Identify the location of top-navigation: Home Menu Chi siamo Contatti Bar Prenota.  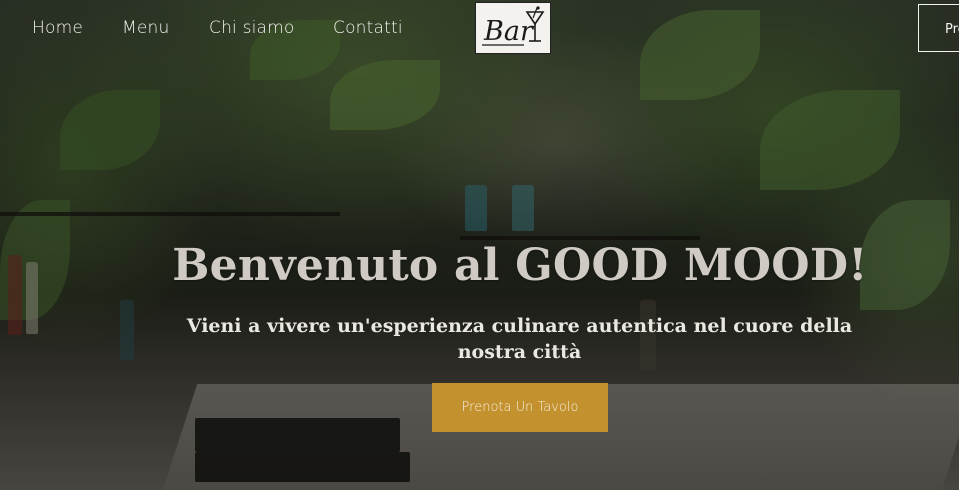
(479, 28).